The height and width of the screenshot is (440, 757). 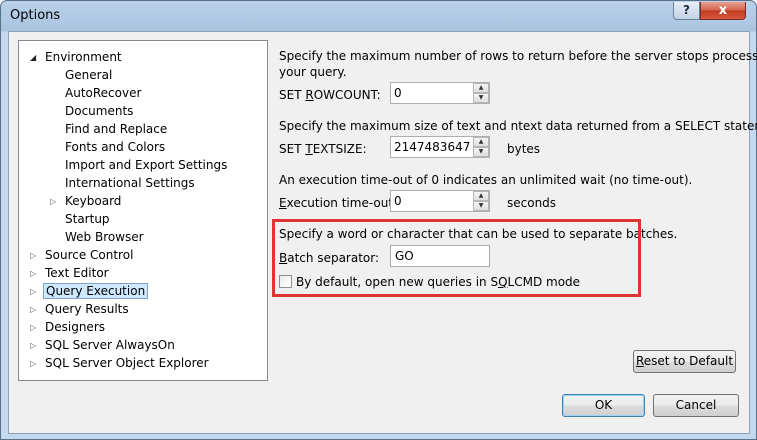 What do you see at coordinates (87, 309) in the screenshot?
I see `tree-item-label: Query Results` at bounding box center [87, 309].